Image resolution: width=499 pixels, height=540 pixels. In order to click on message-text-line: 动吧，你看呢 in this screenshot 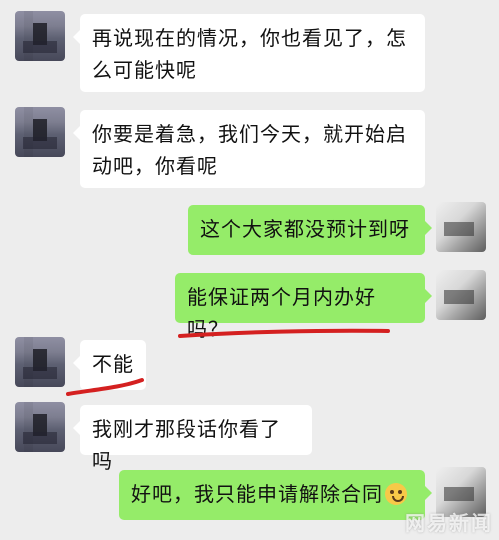, I will do `click(155, 166)`.